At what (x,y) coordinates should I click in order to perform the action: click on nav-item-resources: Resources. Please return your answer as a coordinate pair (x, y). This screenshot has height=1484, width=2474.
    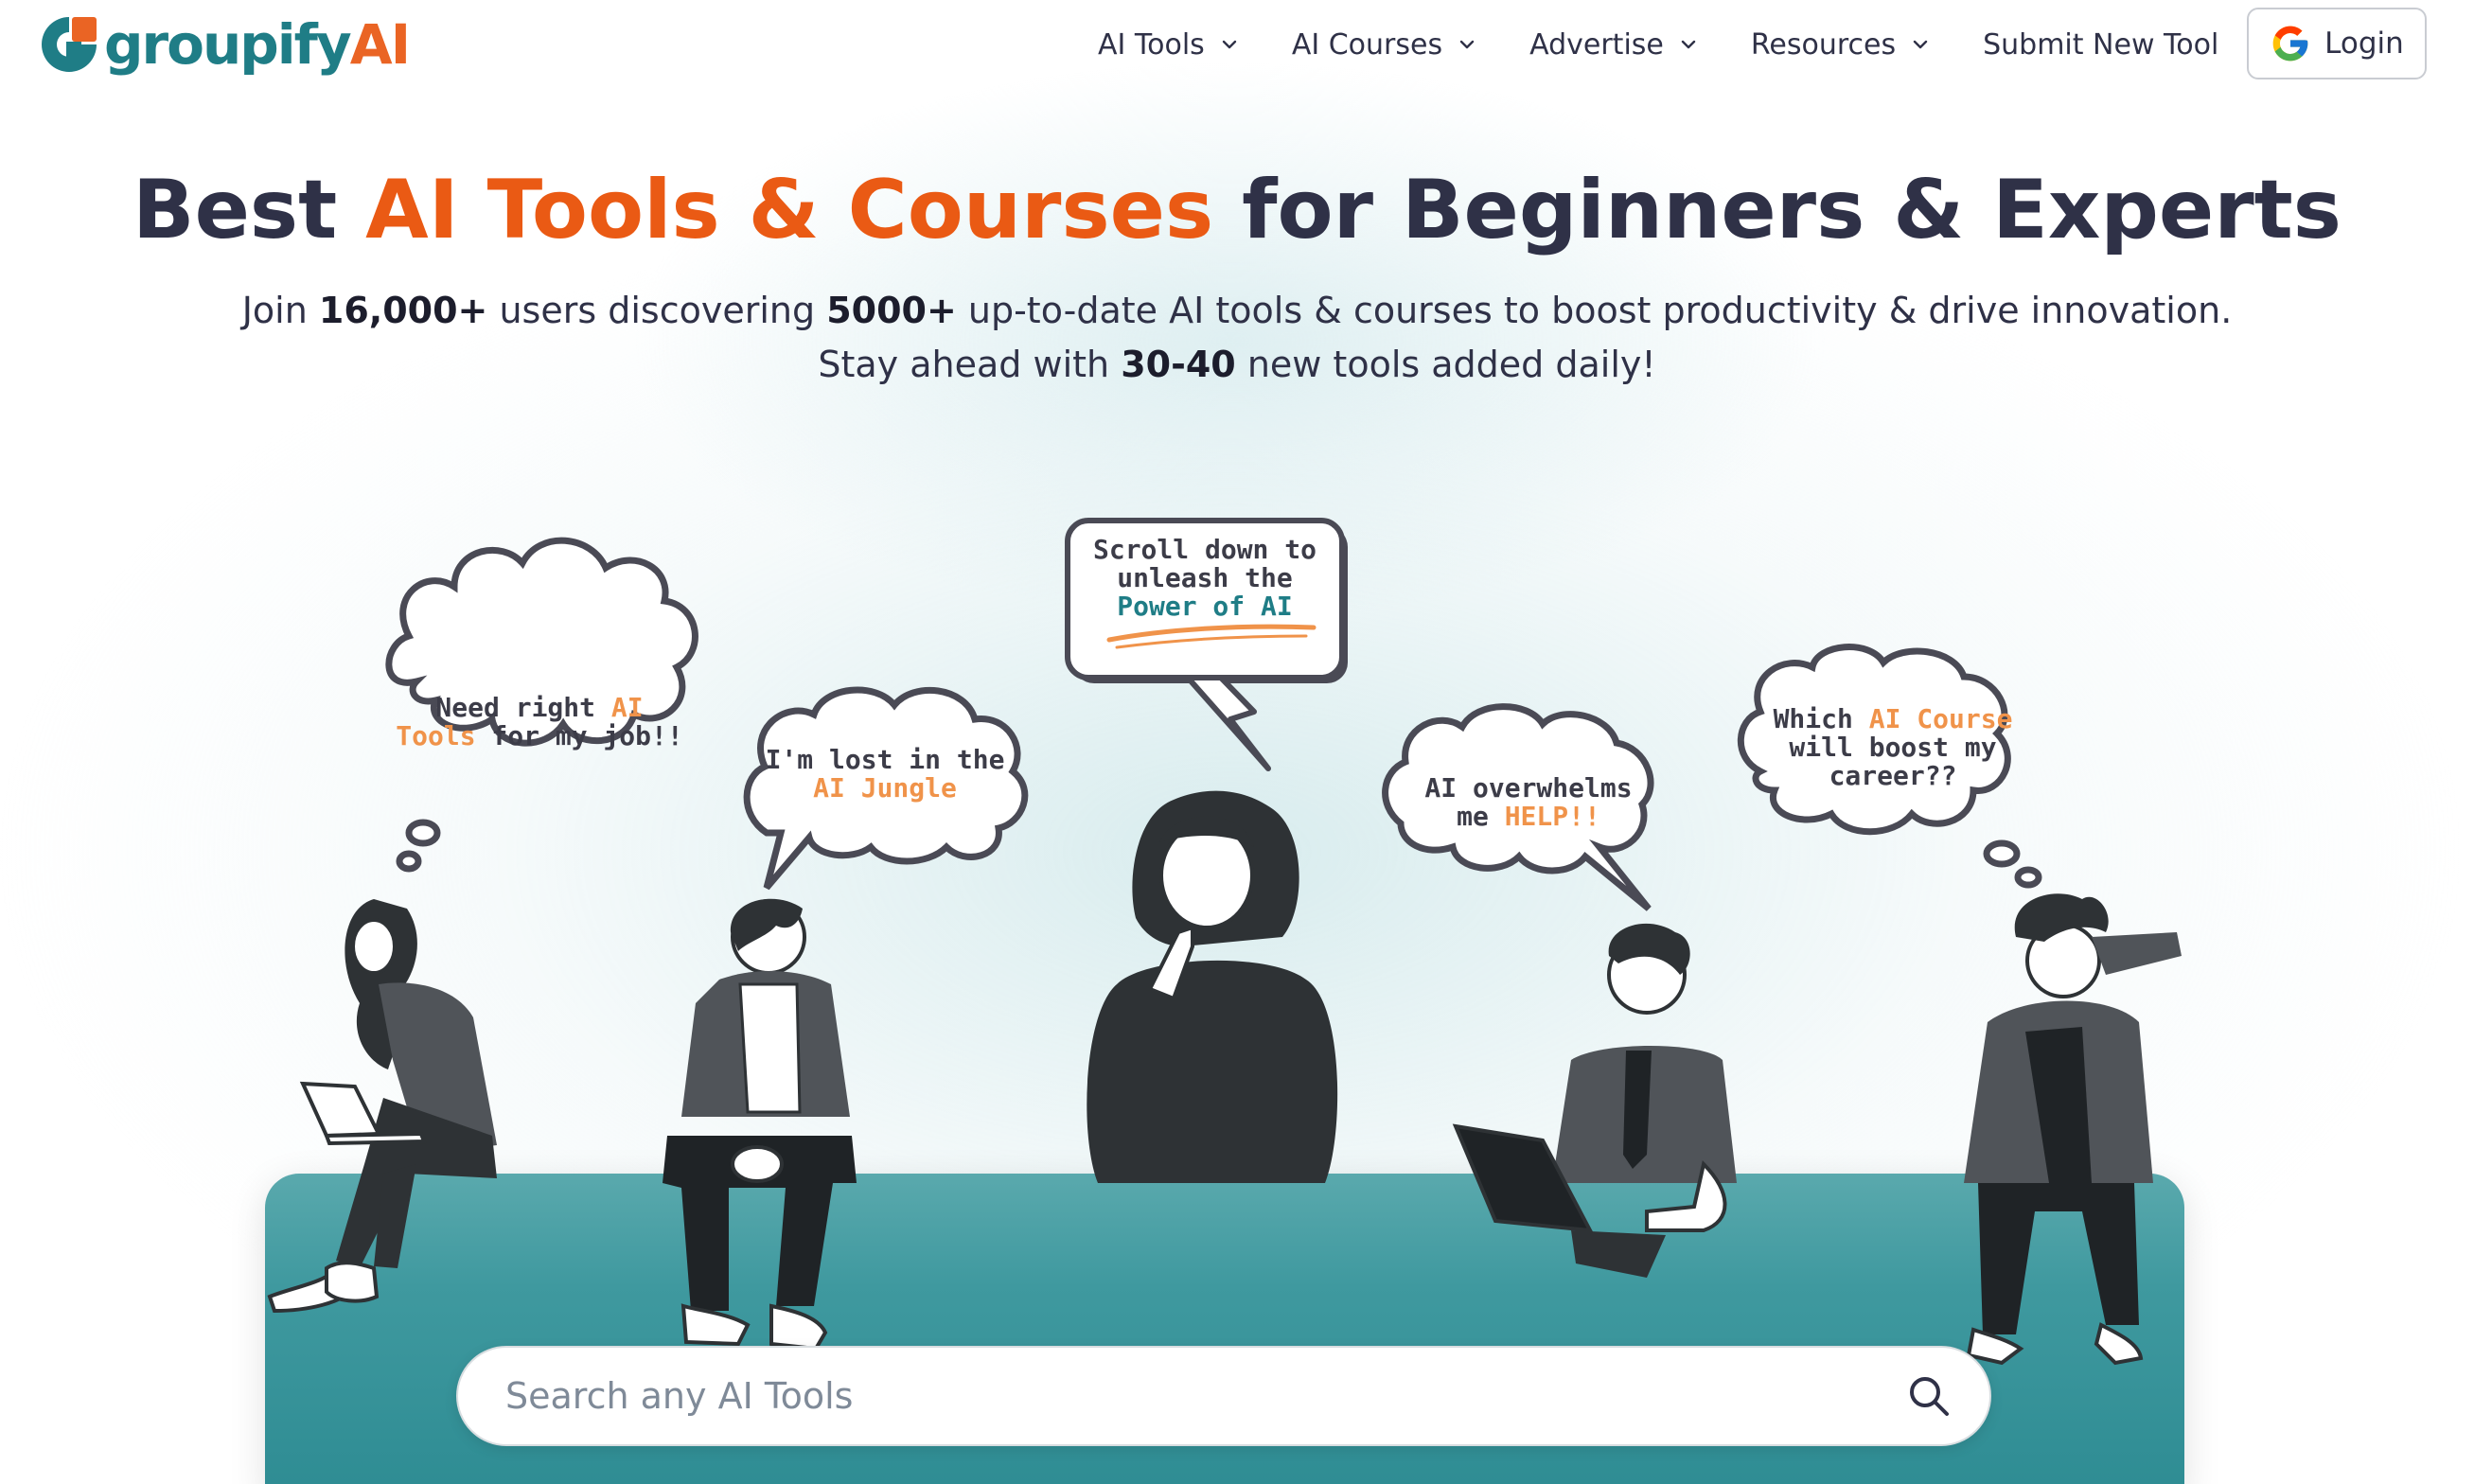
    Looking at the image, I should click on (1840, 45).